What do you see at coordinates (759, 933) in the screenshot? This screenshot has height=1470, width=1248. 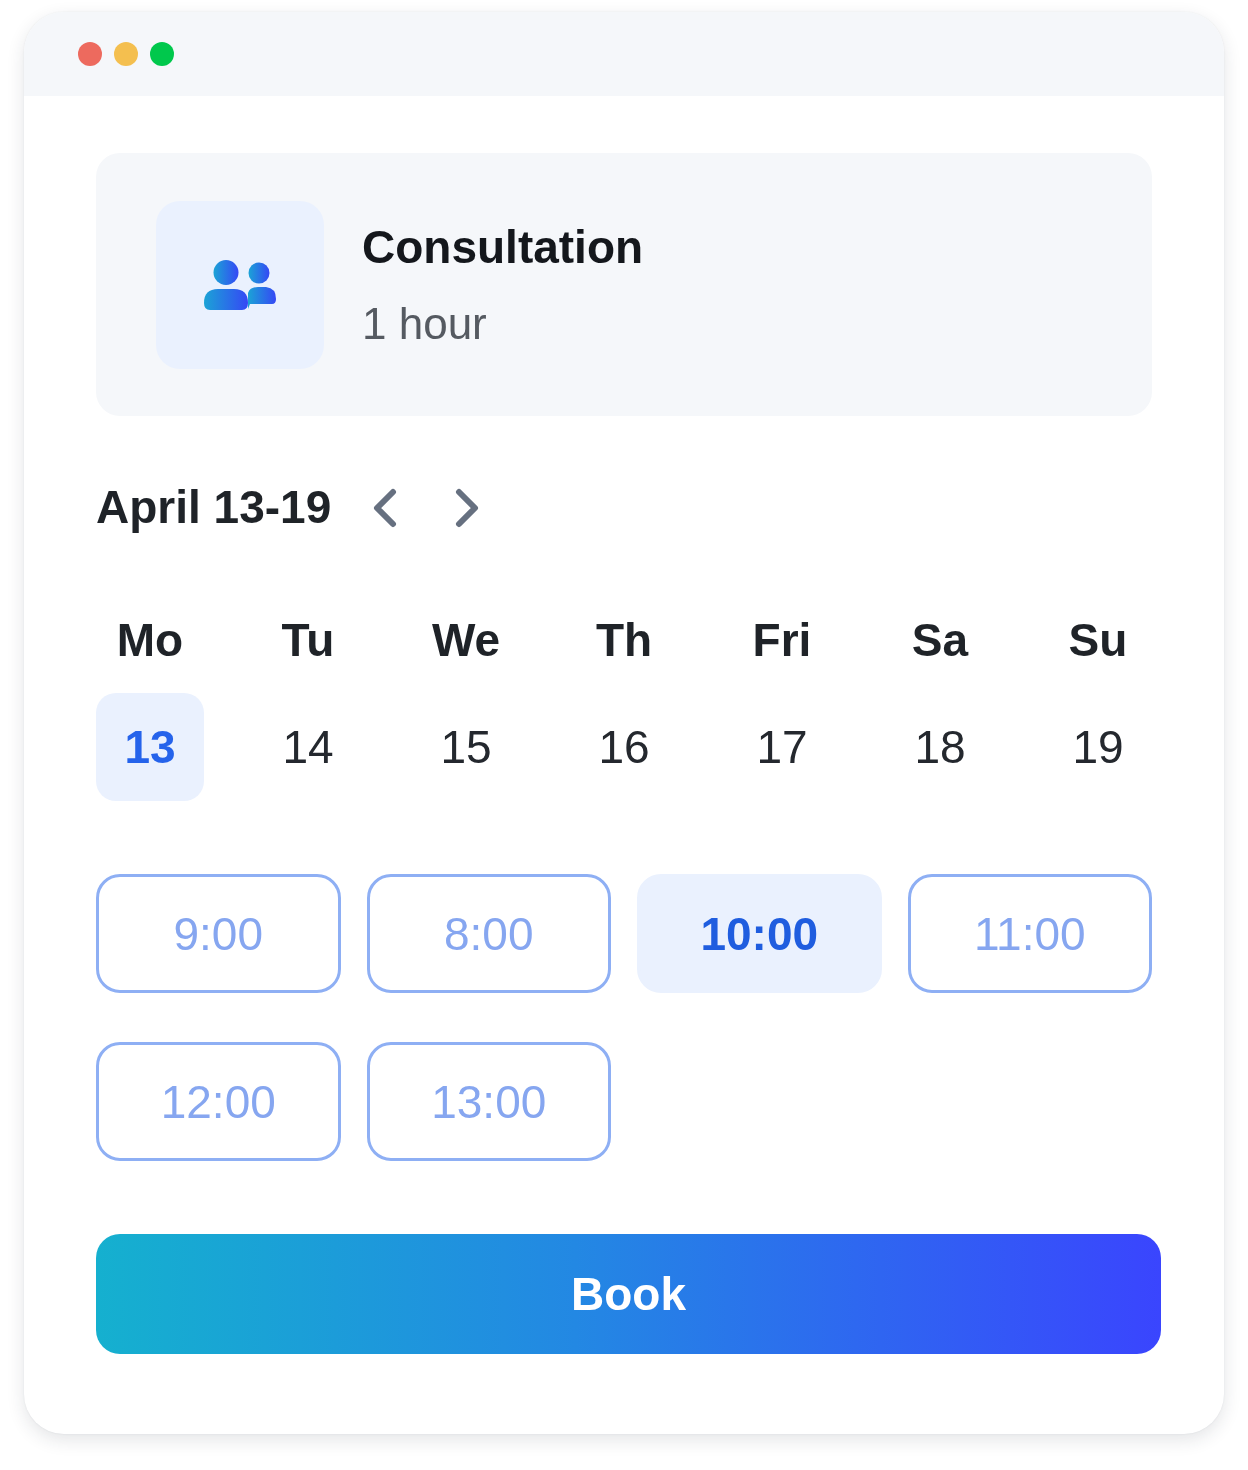 I see `time-slot-button: 10:00` at bounding box center [759, 933].